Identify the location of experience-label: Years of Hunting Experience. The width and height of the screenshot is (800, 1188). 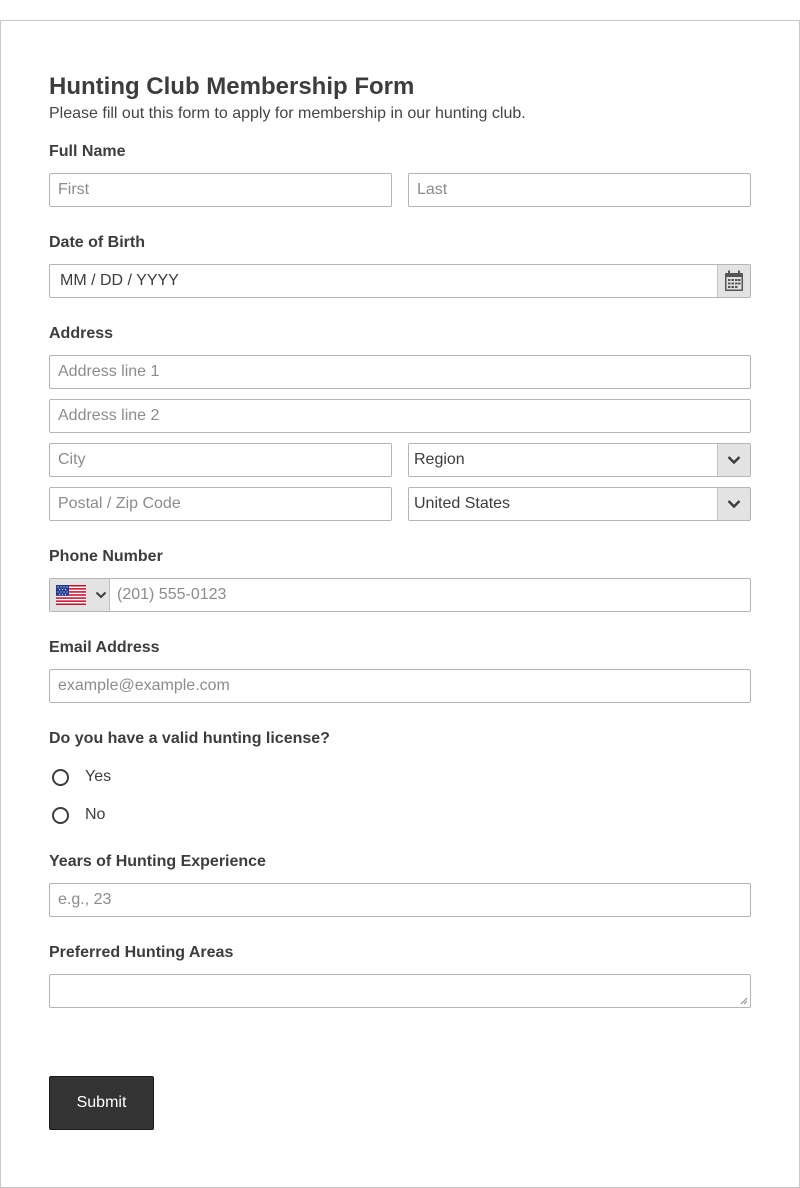
(157, 861).